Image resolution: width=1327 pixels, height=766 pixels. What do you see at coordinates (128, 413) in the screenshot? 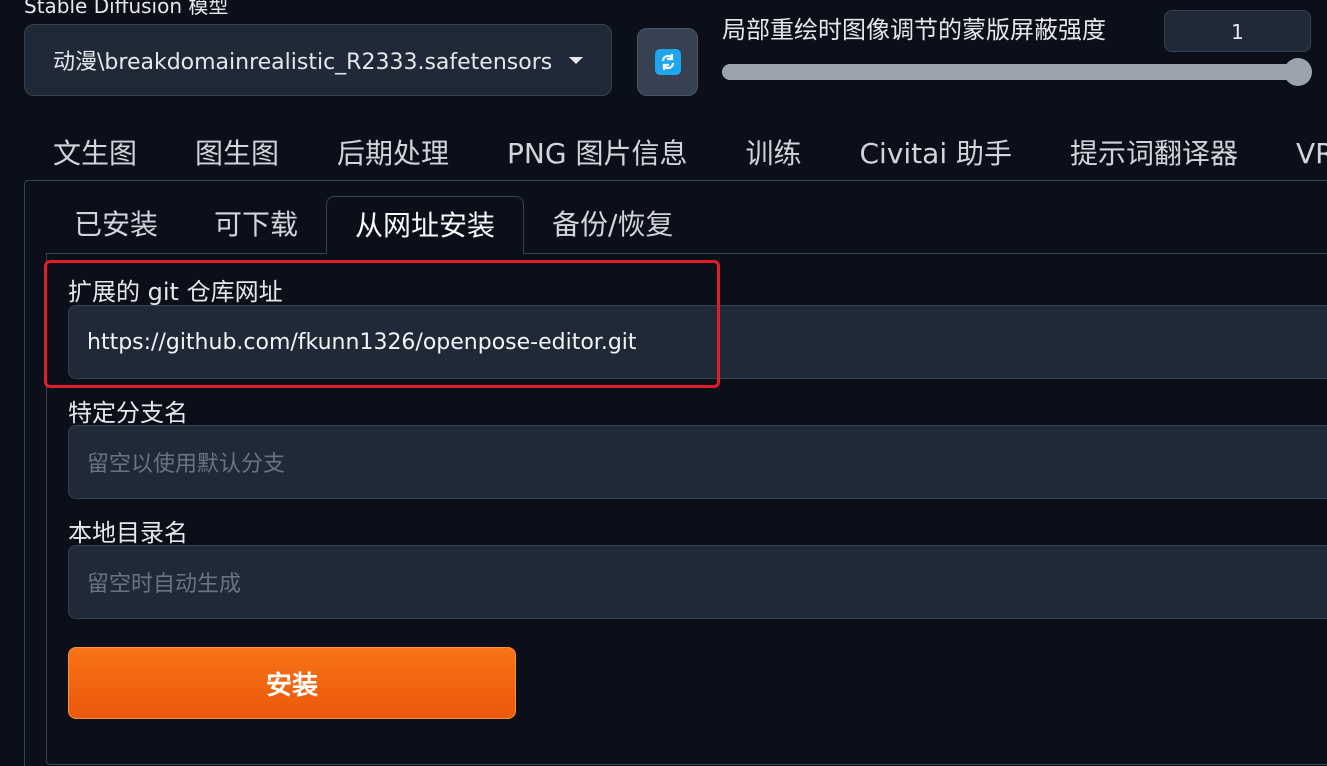
I see `branch-label: 特定分支名` at bounding box center [128, 413].